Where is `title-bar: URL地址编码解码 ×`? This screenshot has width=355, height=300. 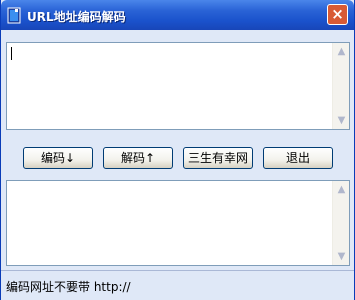 title-bar: URL地址编码解码 × is located at coordinates (177, 15).